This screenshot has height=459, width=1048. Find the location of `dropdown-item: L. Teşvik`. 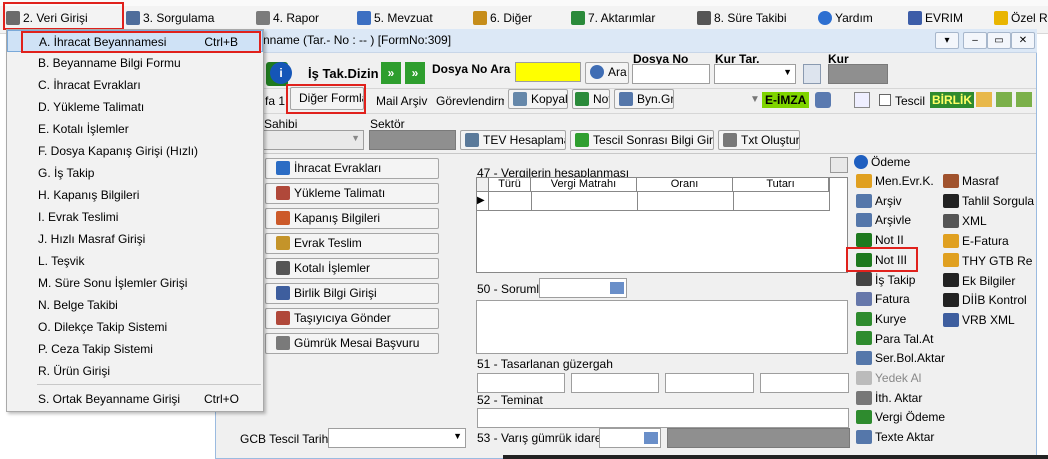

dropdown-item: L. Teşvik is located at coordinates (135, 261).